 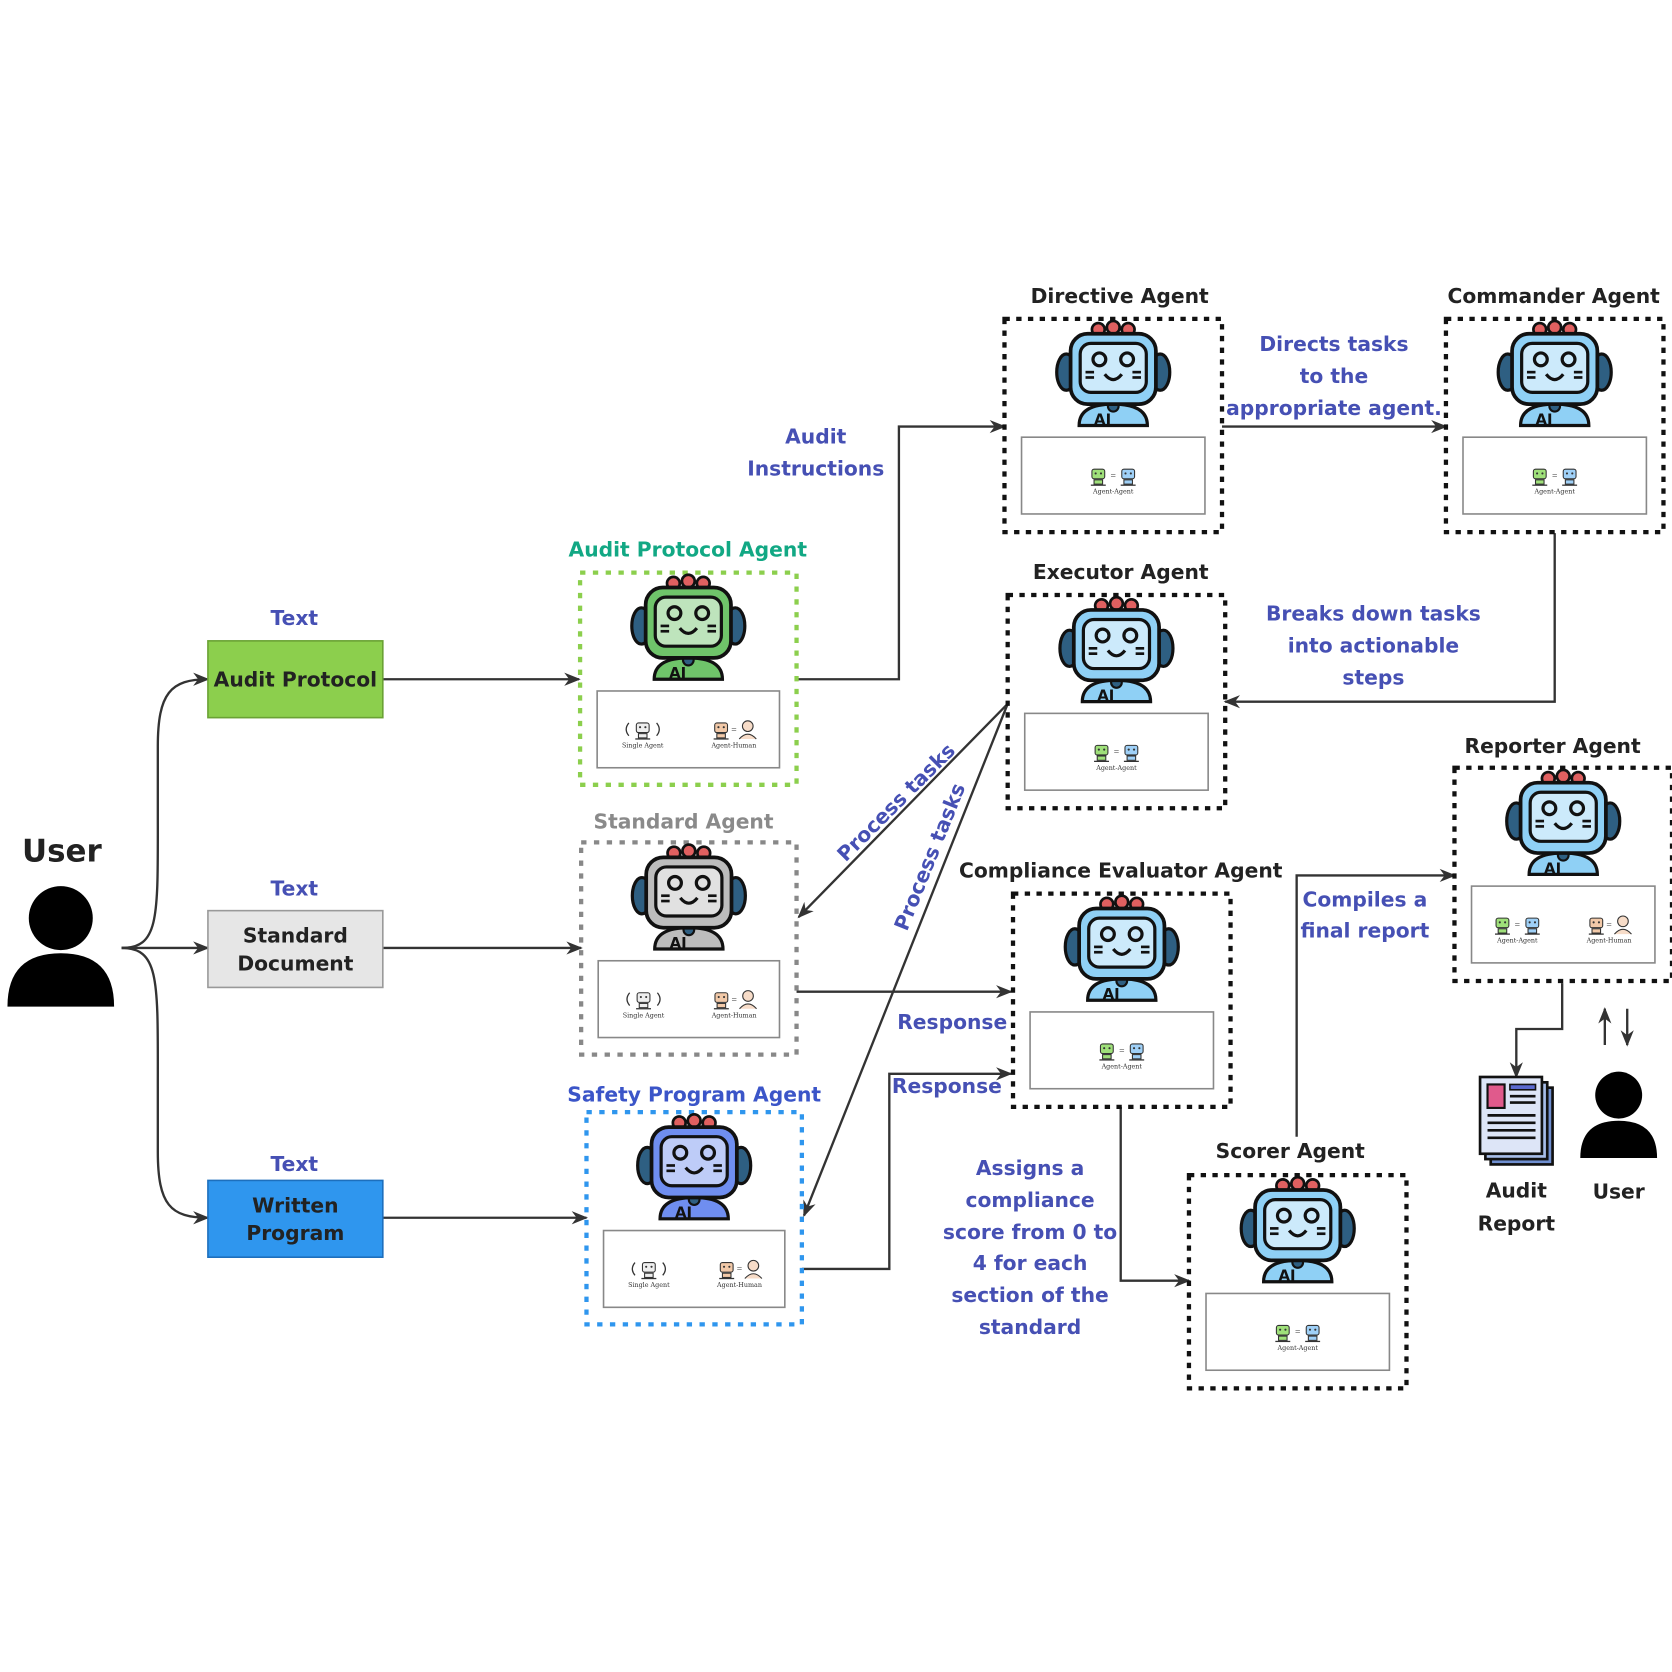 I want to click on agent-title: Standard Agent, so click(x=683, y=822).